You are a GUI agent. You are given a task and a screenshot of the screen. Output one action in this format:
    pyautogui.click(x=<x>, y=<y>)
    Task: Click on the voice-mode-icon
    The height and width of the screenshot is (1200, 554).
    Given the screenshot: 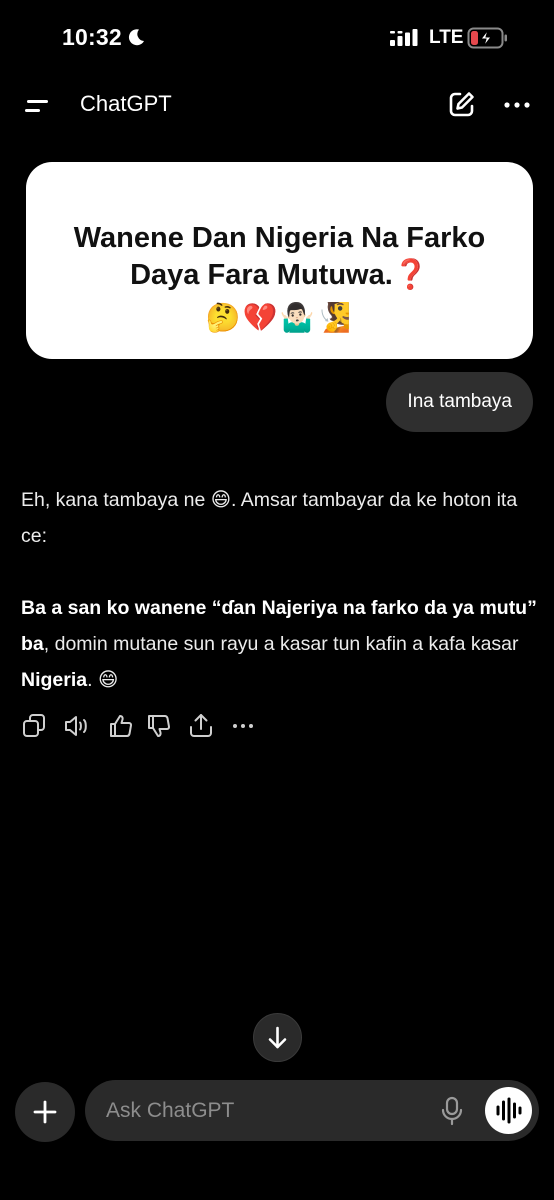 What is the action you would take?
    pyautogui.click(x=508, y=1110)
    